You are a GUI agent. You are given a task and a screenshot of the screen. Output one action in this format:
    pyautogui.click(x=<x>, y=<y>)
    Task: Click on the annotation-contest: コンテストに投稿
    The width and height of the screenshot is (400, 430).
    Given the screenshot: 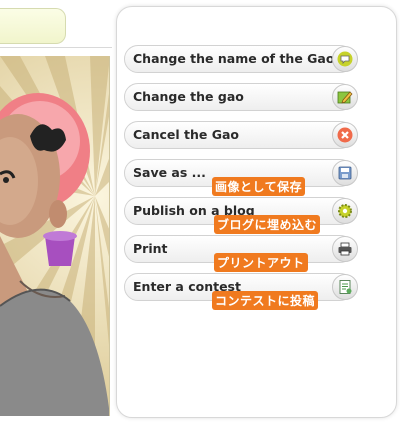 What is the action you would take?
    pyautogui.click(x=265, y=300)
    